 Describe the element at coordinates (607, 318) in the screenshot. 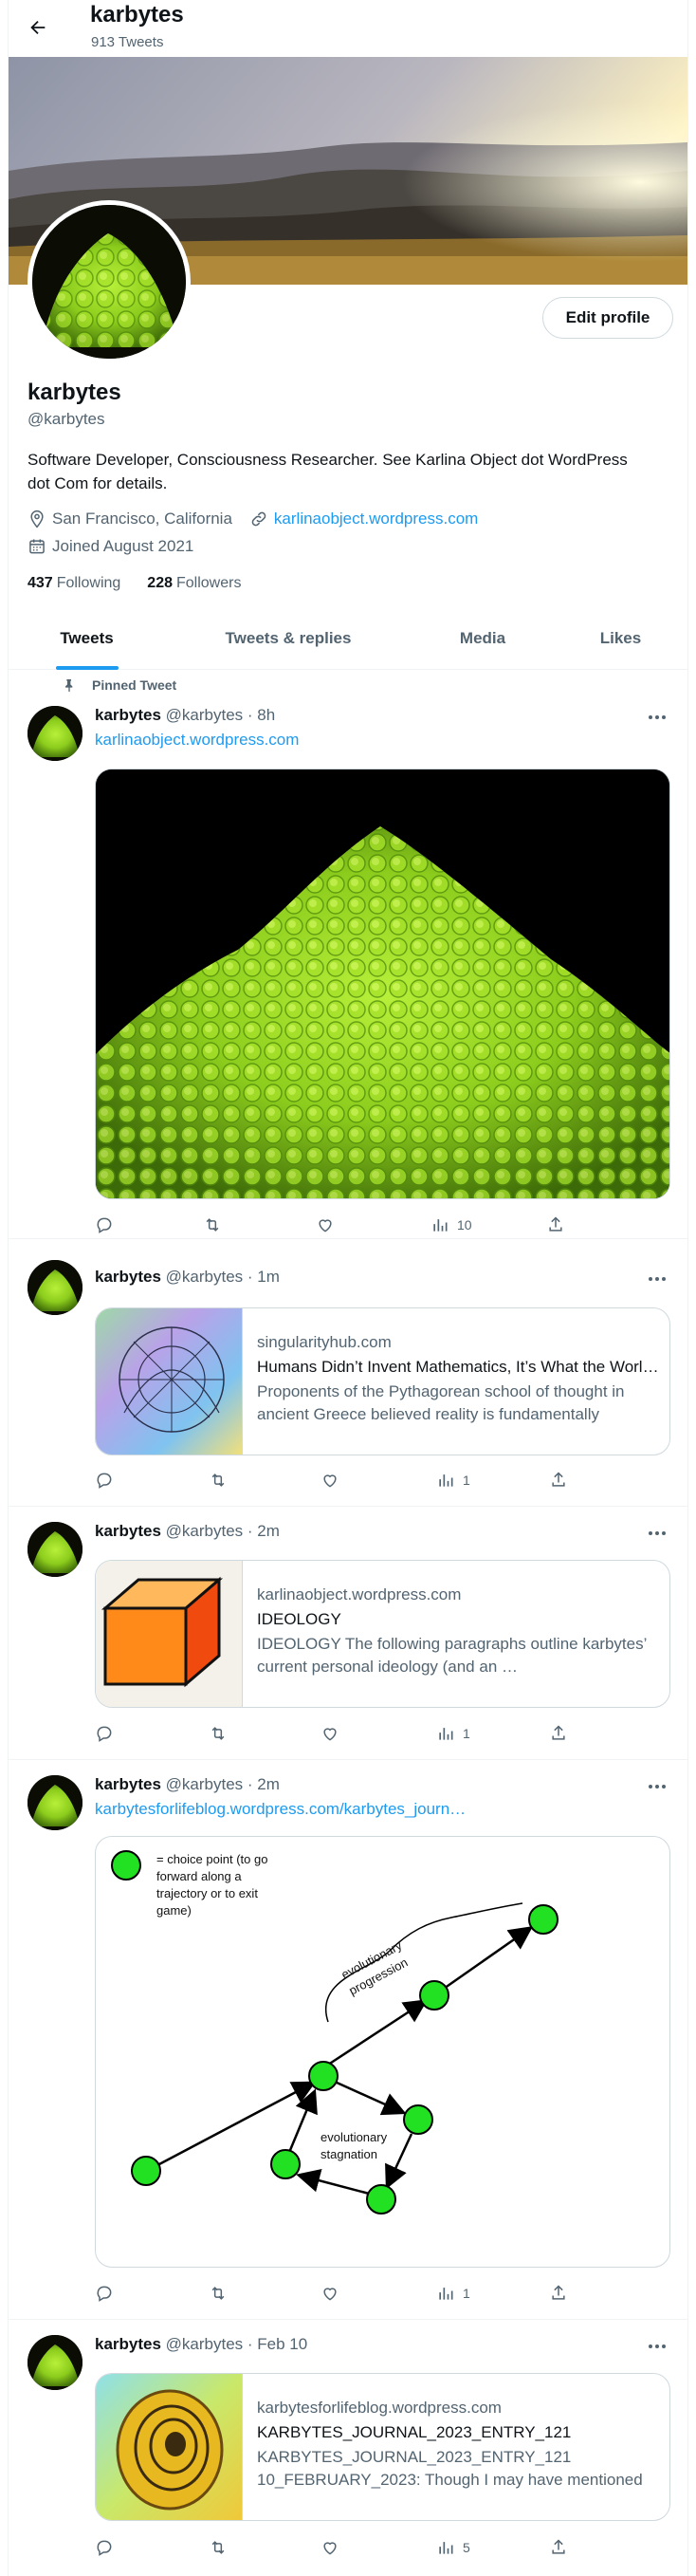

I see `edit-profile-button: Edit profile` at that location.